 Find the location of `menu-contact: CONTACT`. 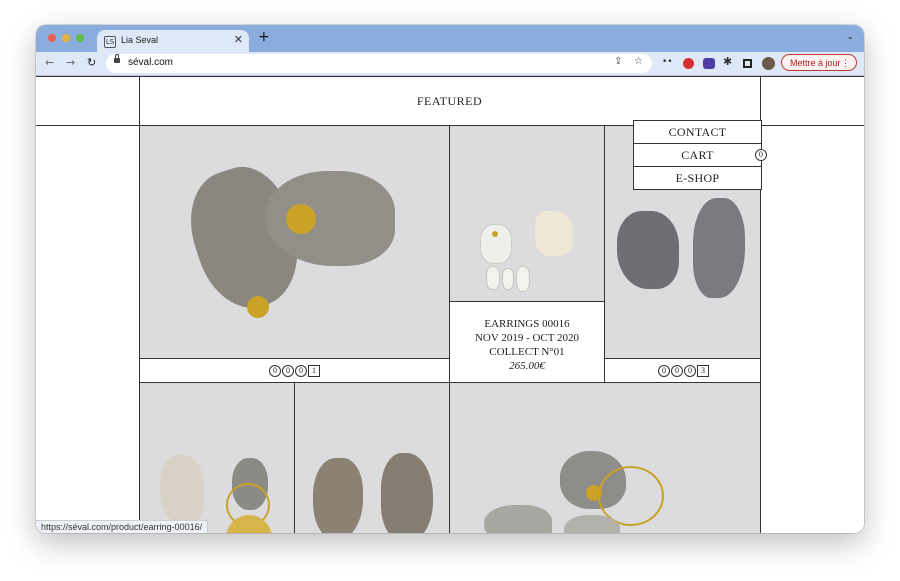

menu-contact: CONTACT is located at coordinates (697, 132).